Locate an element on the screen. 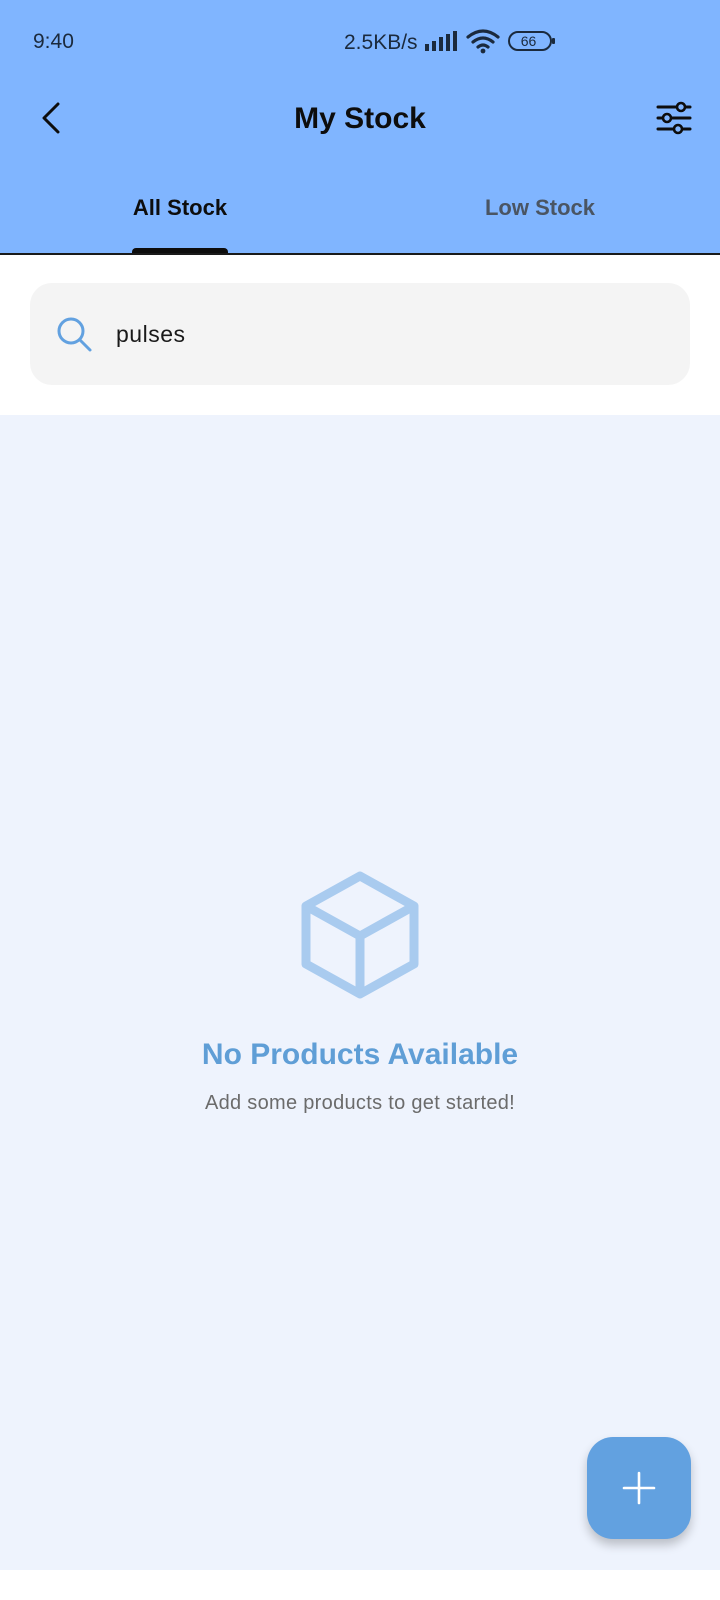  plus-icon is located at coordinates (639, 1488).